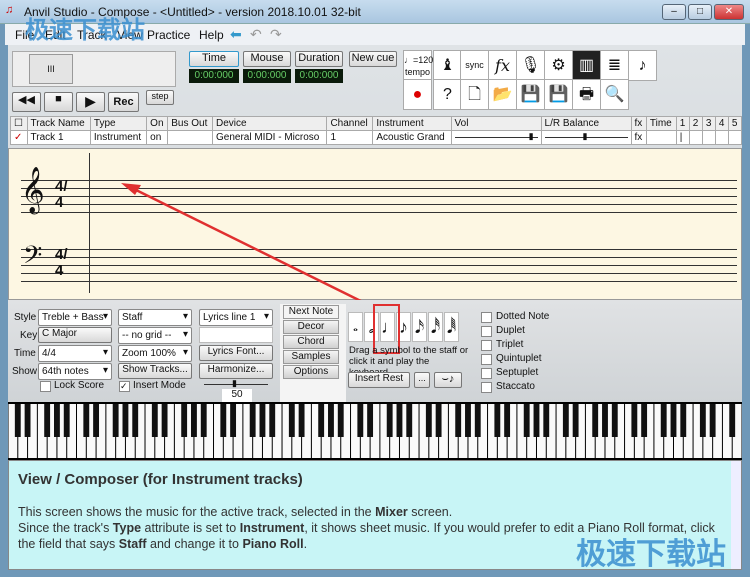  Describe the element at coordinates (674, 12) in the screenshot. I see `minimize-button: –` at that location.